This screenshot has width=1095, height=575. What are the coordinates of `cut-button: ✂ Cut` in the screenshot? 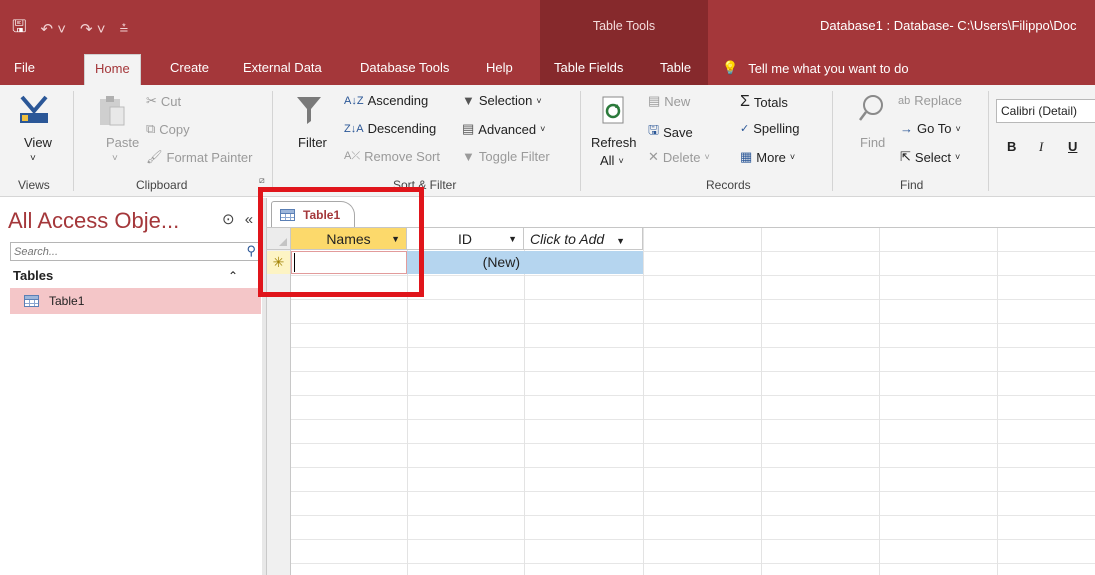 It's located at (163, 101).